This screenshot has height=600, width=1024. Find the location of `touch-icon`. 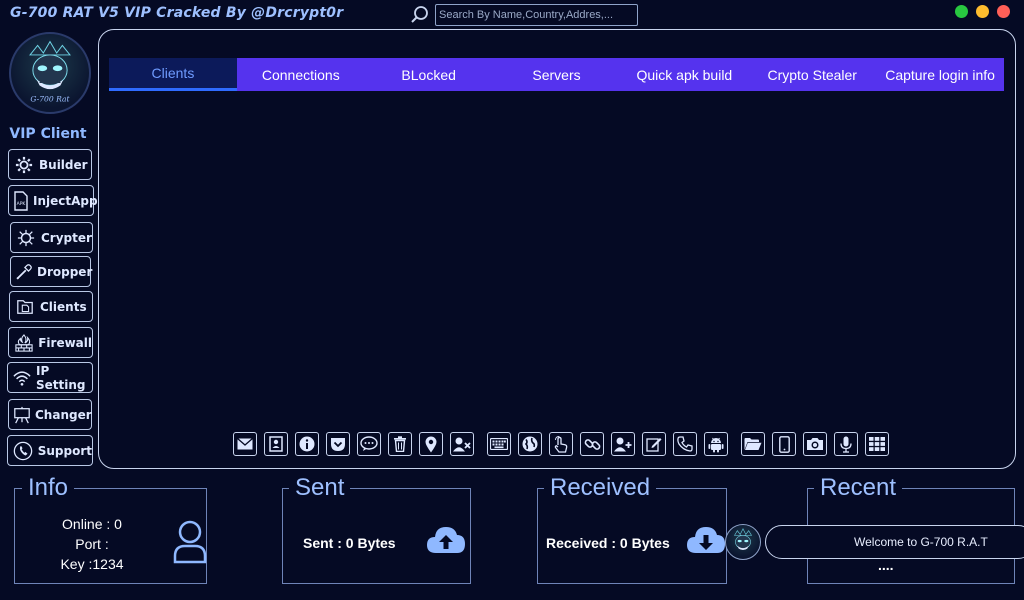

touch-icon is located at coordinates (561, 444).